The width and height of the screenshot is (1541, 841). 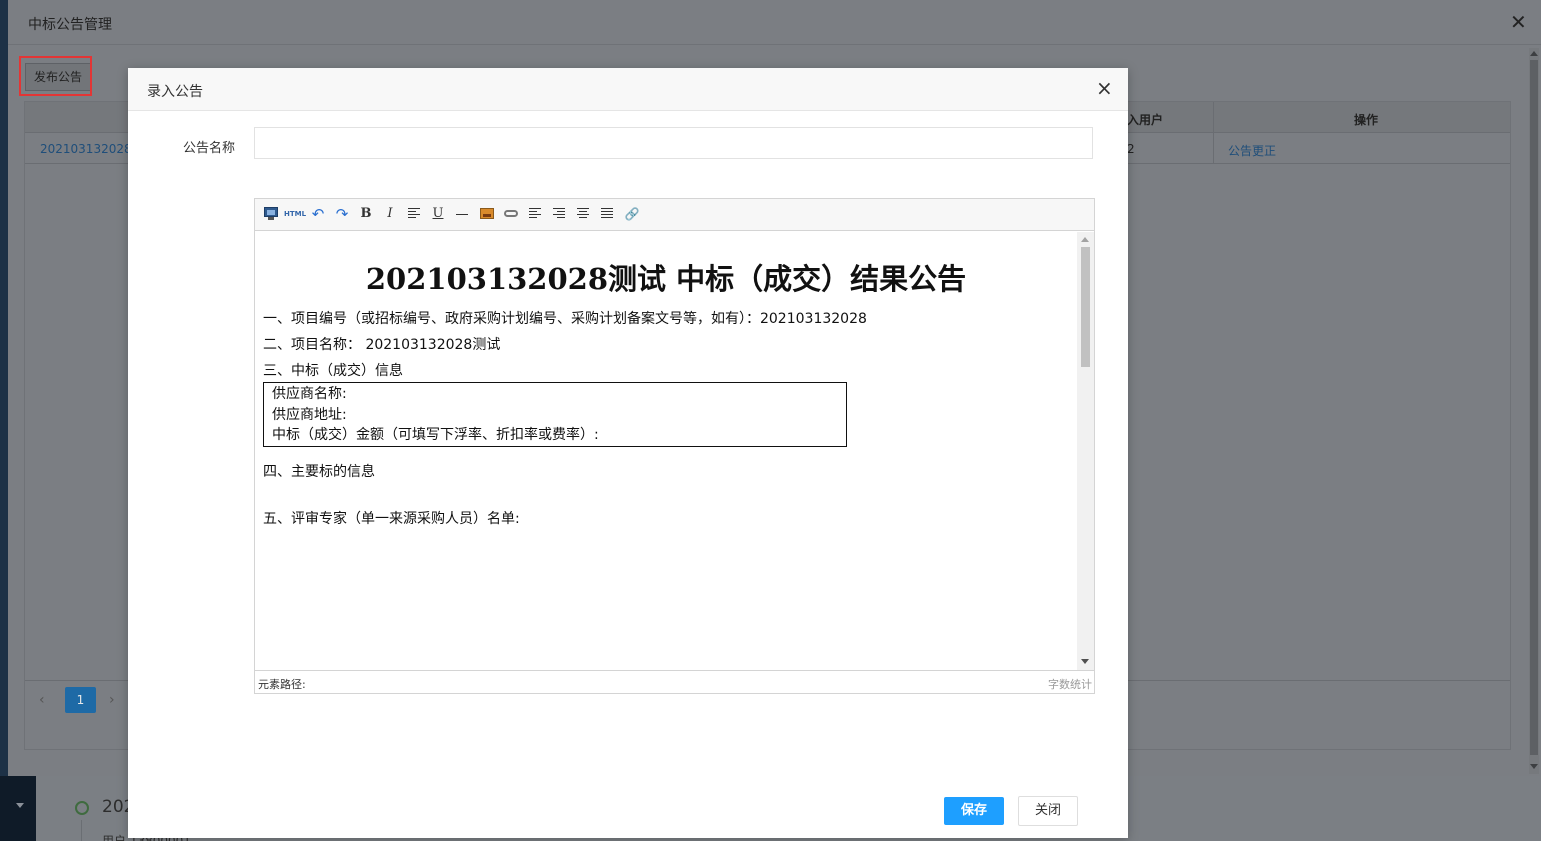 I want to click on source-icon, so click(x=271, y=213).